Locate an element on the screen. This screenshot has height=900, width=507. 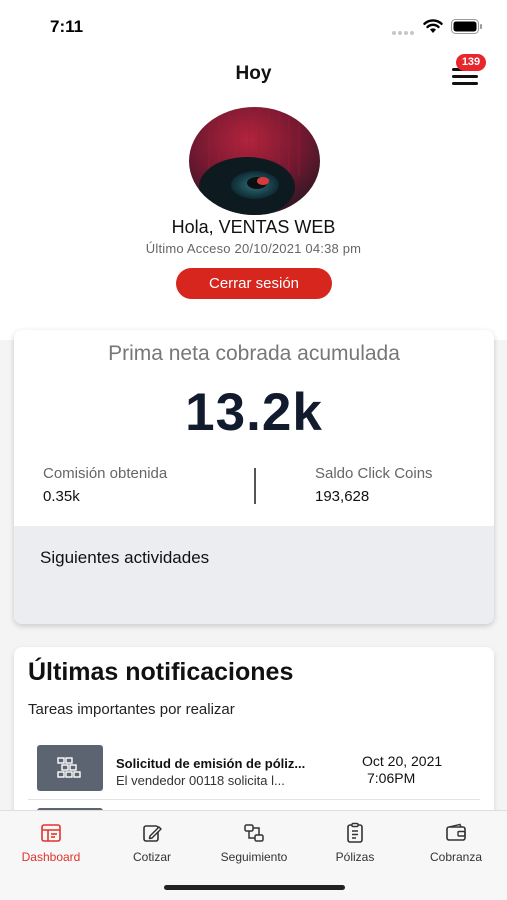
avatar-image is located at coordinates (254, 161).